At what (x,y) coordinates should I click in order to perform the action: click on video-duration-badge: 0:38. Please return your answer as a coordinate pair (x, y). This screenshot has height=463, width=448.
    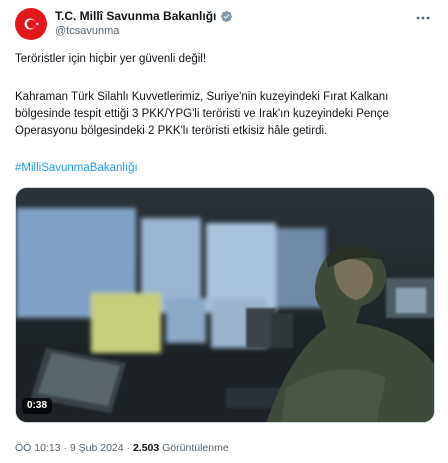
    Looking at the image, I should click on (37, 406).